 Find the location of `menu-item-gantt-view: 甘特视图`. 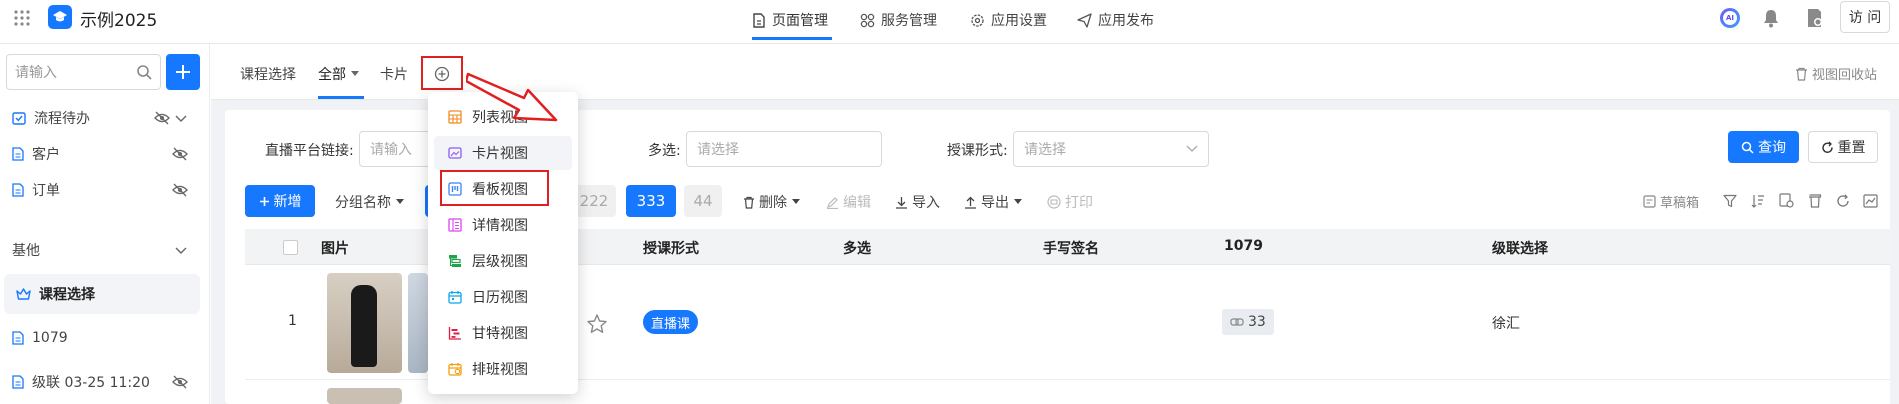

menu-item-gantt-view: 甘特视图 is located at coordinates (503, 333).